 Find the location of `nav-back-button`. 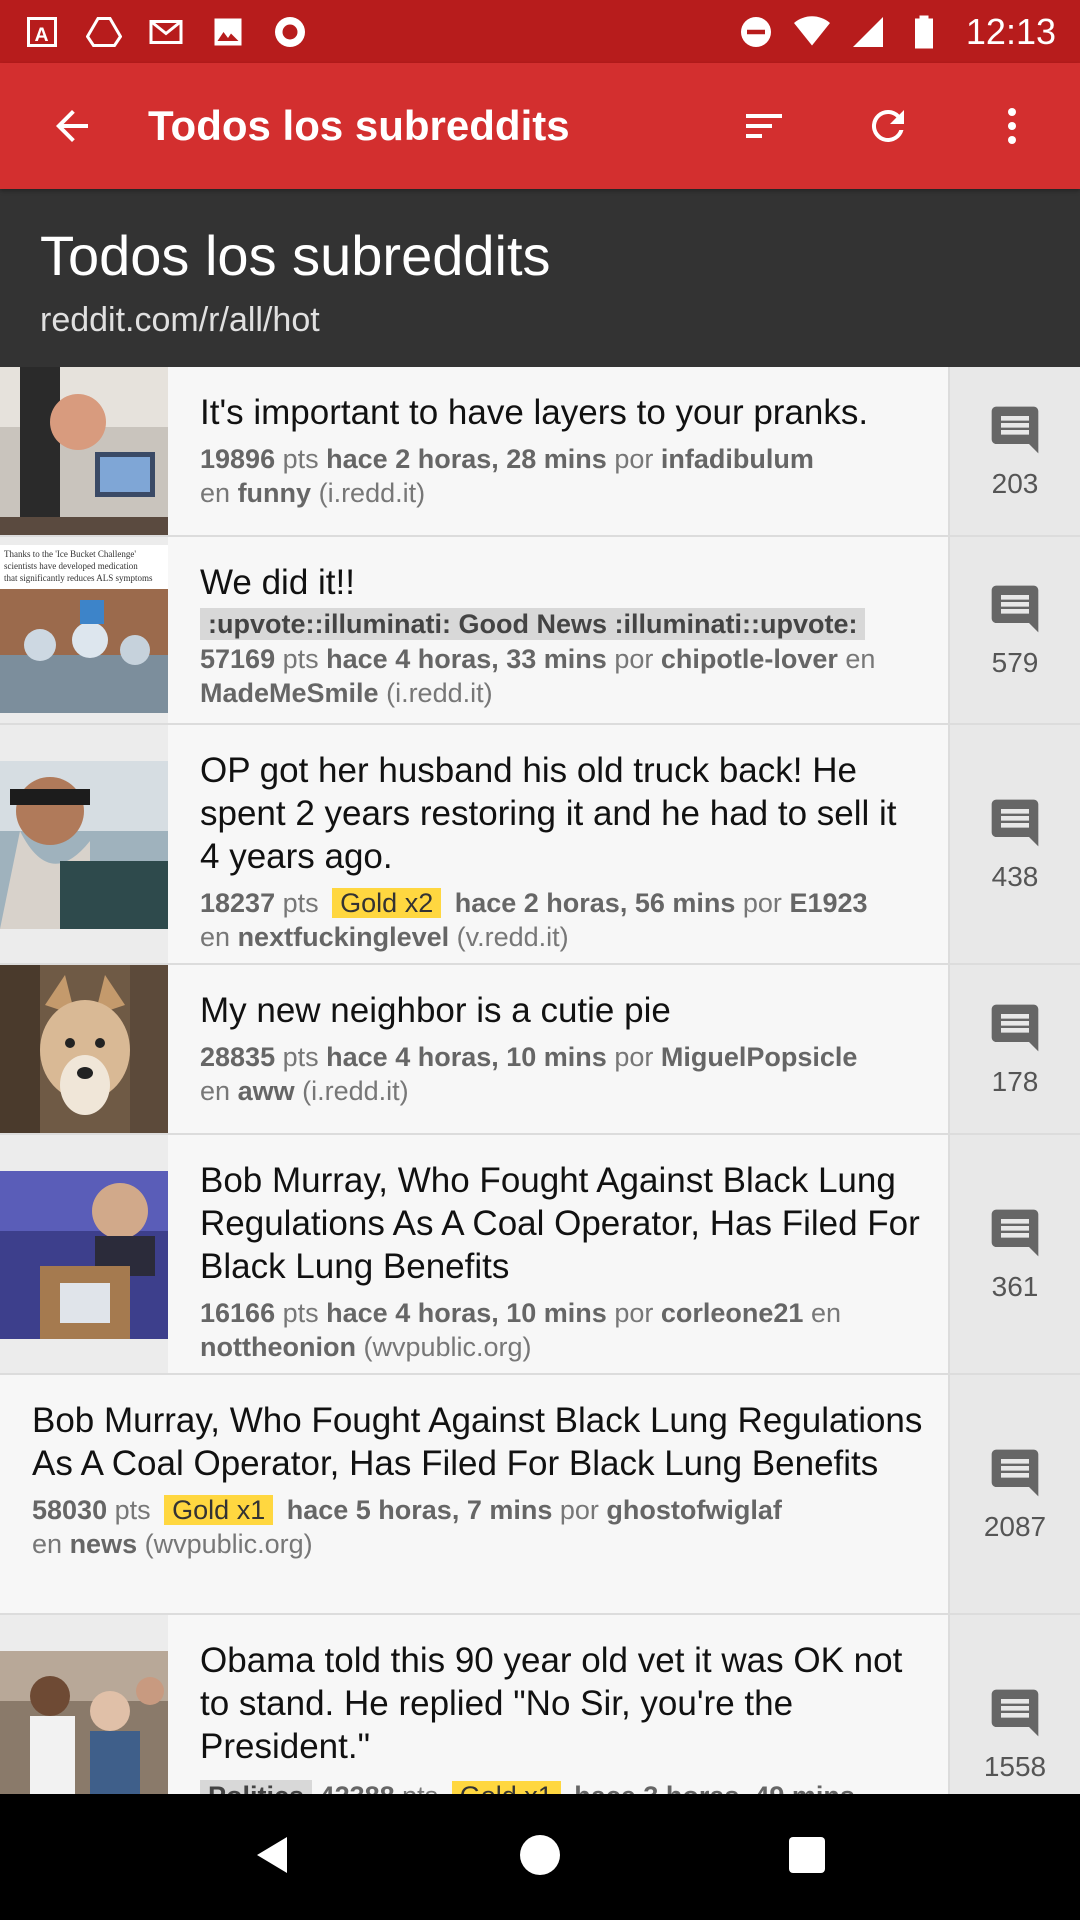

nav-back-button is located at coordinates (273, 1857).